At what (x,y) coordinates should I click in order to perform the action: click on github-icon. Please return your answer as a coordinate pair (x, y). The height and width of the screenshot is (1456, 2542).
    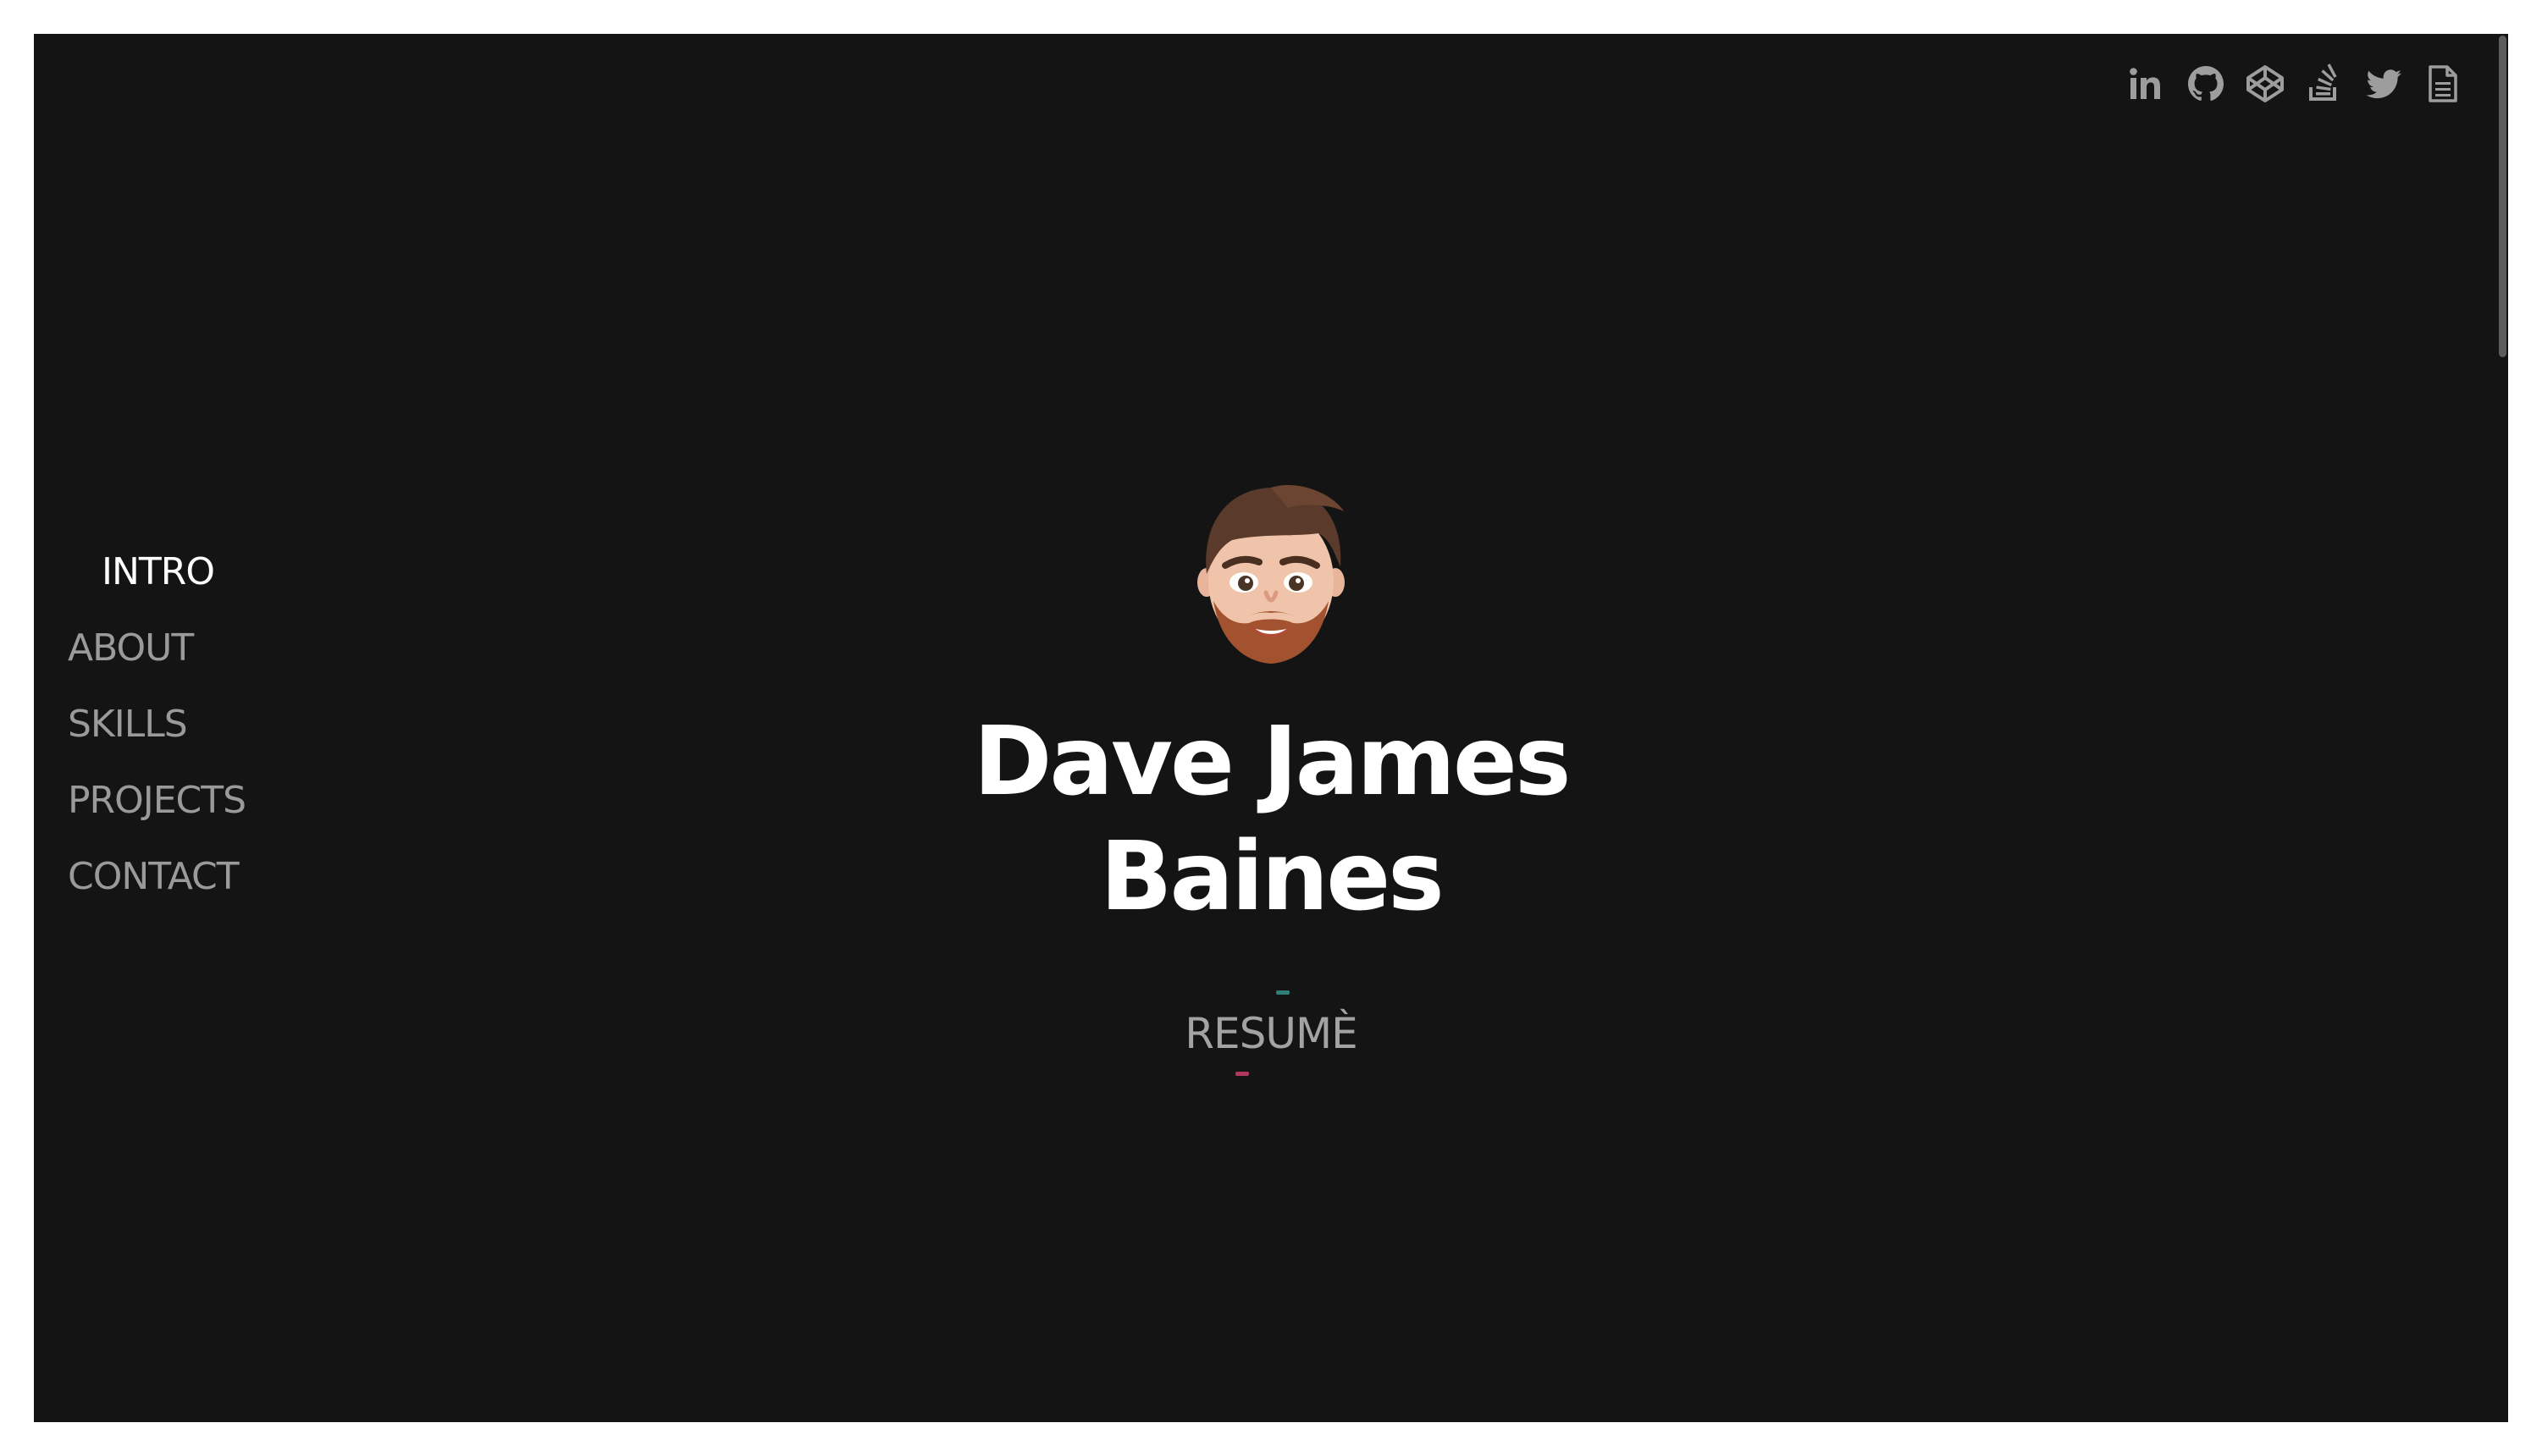
    Looking at the image, I should click on (2206, 84).